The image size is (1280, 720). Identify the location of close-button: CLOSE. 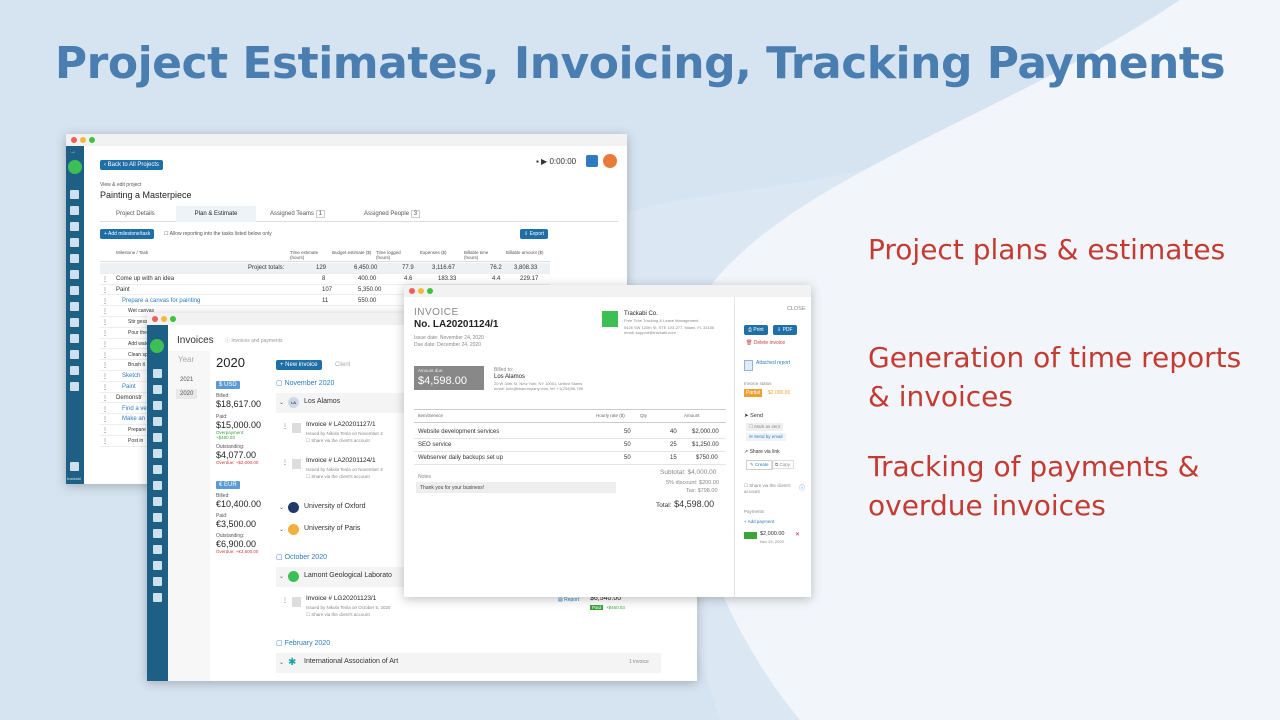
(796, 309).